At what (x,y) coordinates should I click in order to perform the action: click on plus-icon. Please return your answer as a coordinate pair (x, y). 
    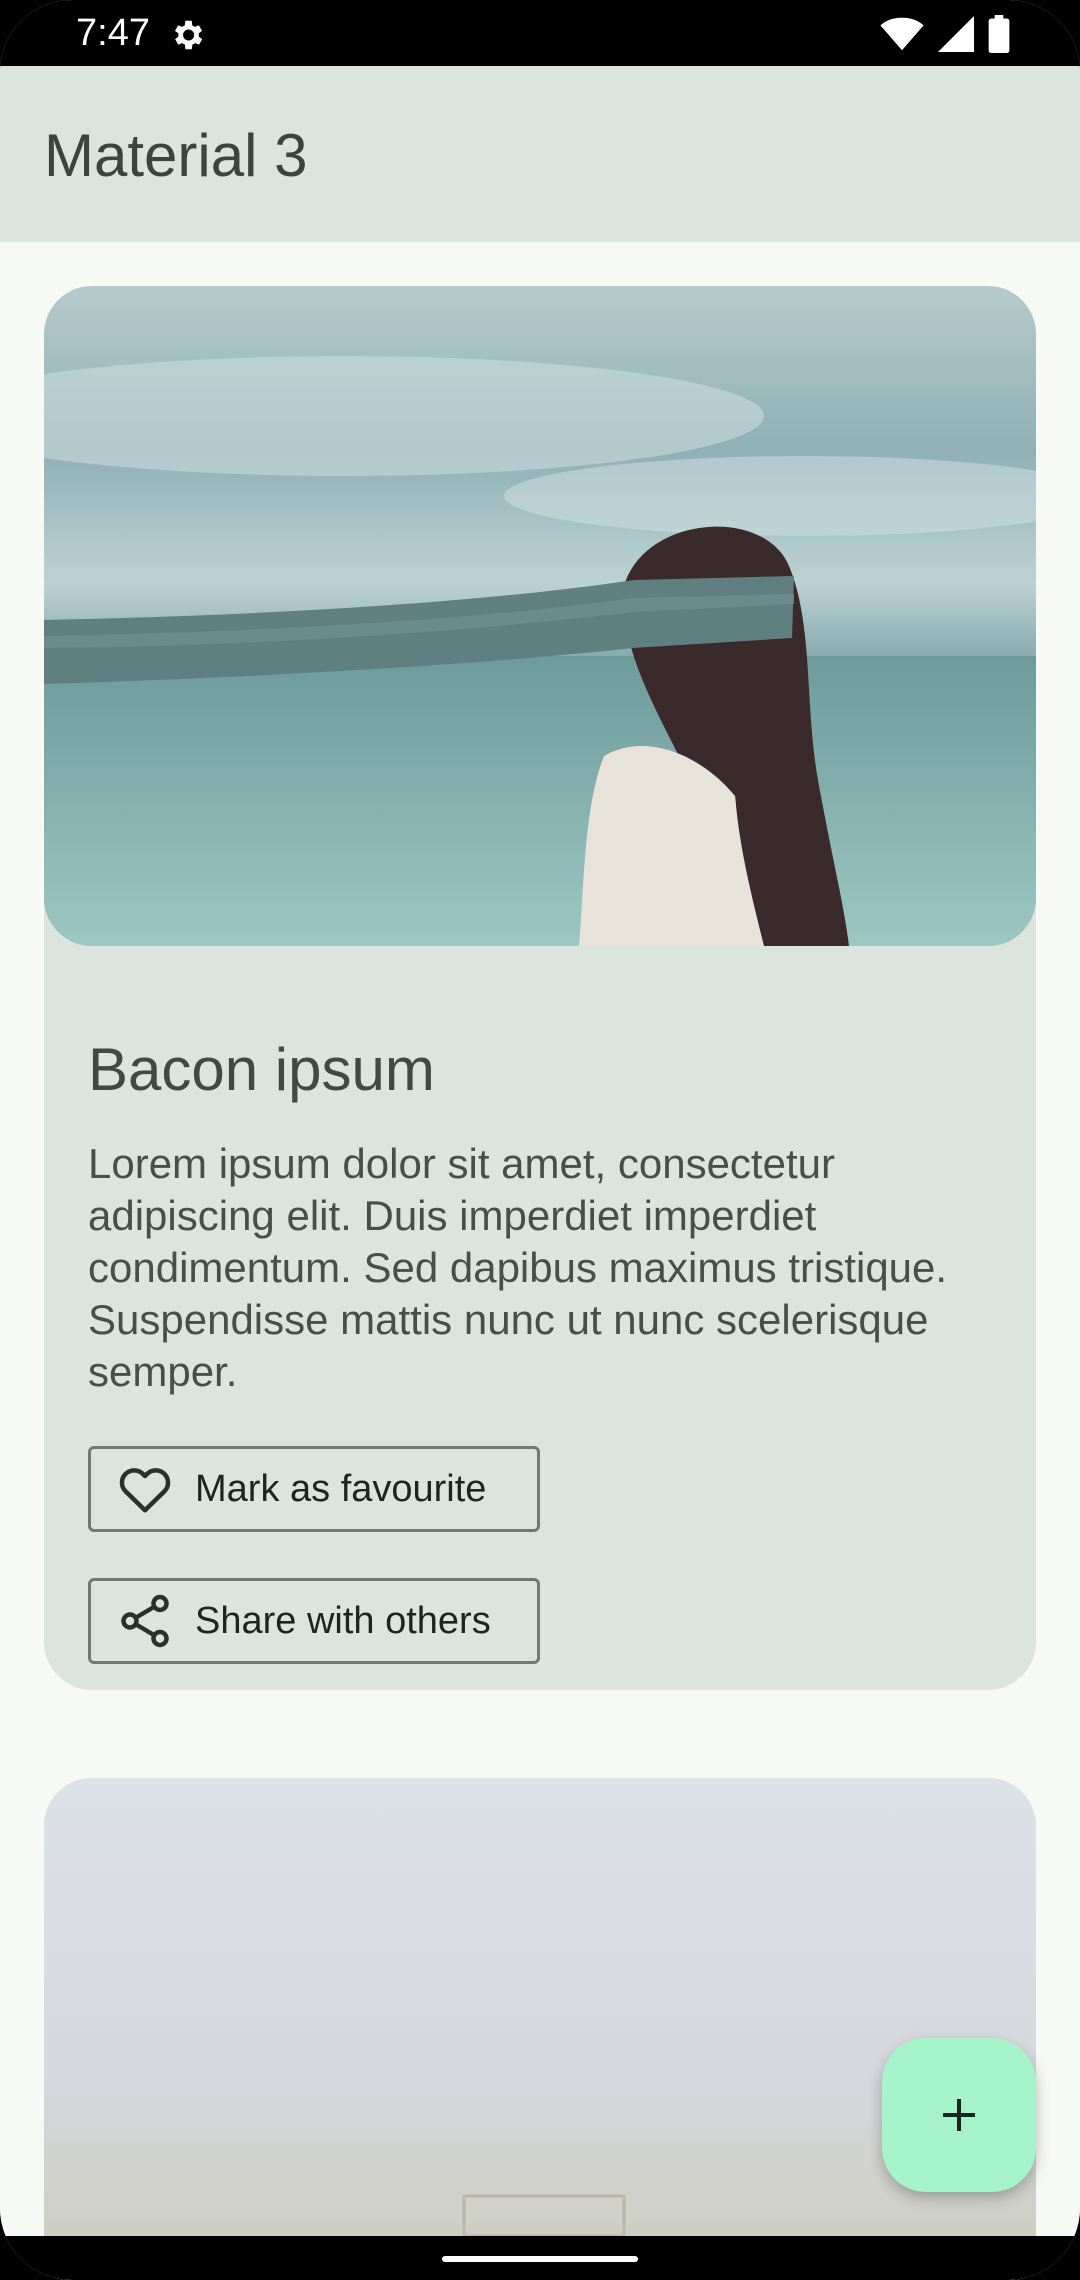
    Looking at the image, I should click on (959, 2115).